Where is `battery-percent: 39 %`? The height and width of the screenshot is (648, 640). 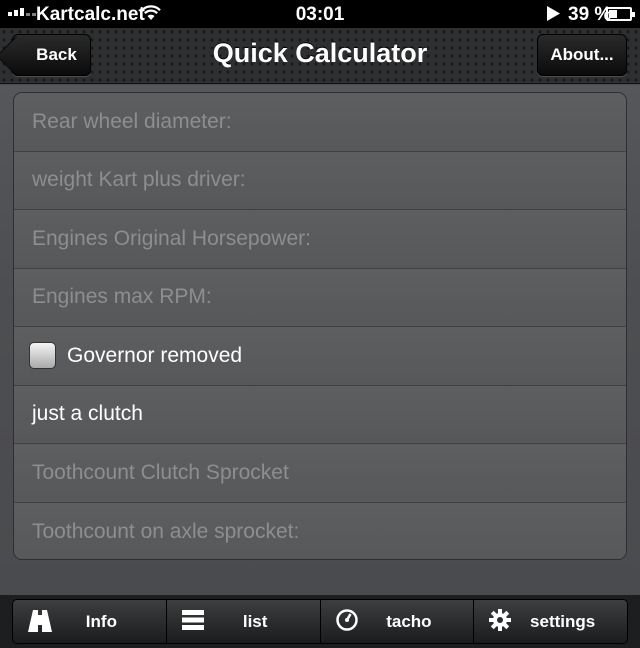
battery-percent: 39 % is located at coordinates (590, 14).